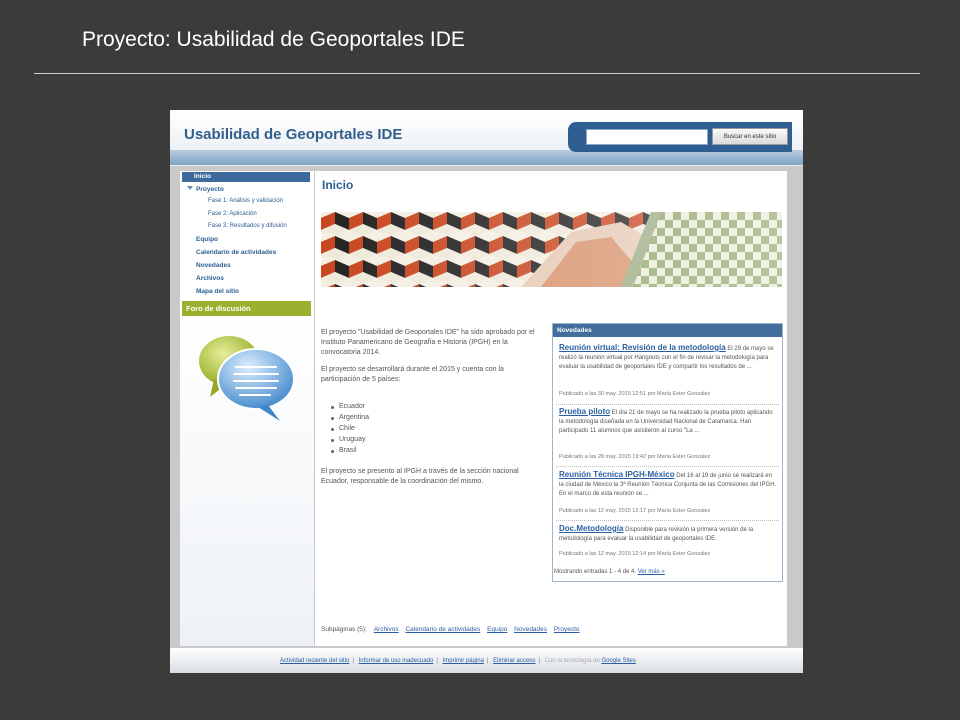 This screenshot has width=960, height=720. I want to click on news-count-text: Mostrando entradas 1 - 4 de 4., so click(595, 572).